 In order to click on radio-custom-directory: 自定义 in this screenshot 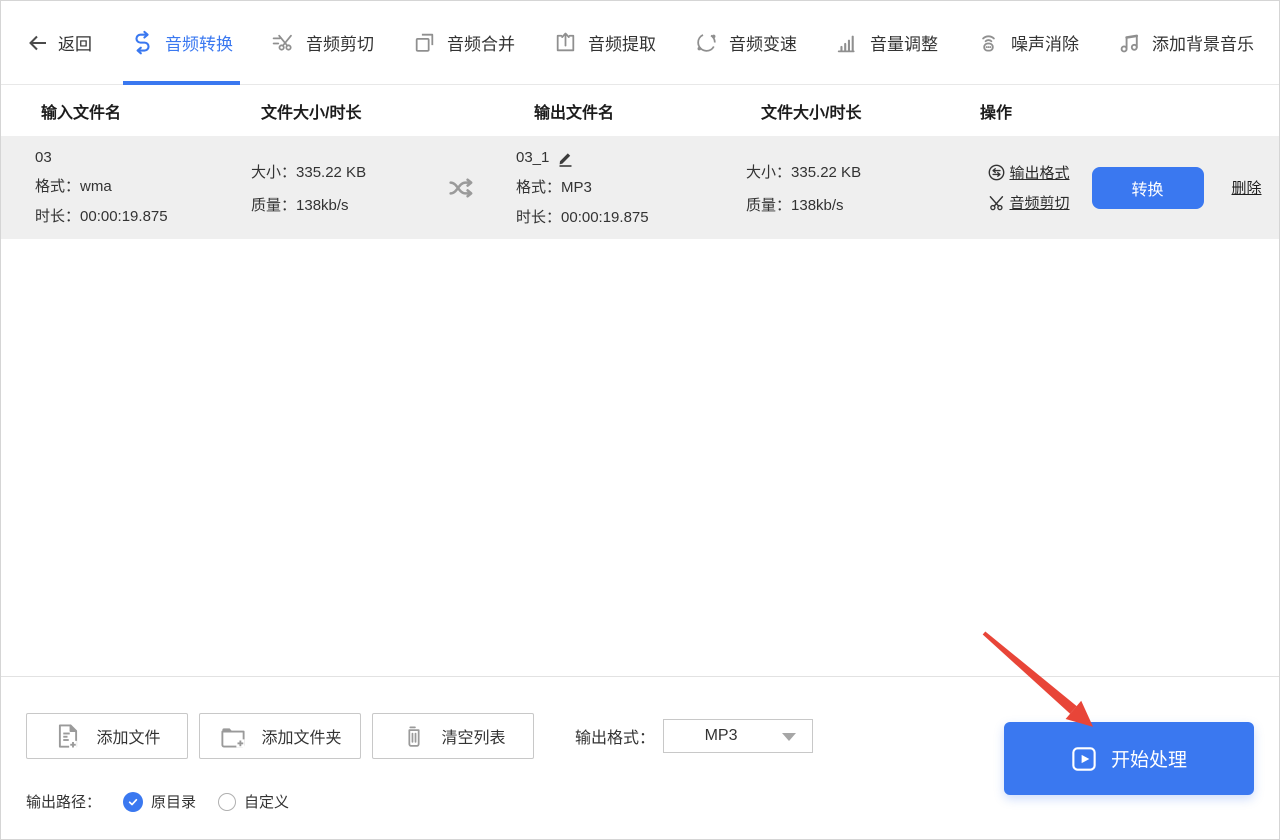, I will do `click(253, 801)`.